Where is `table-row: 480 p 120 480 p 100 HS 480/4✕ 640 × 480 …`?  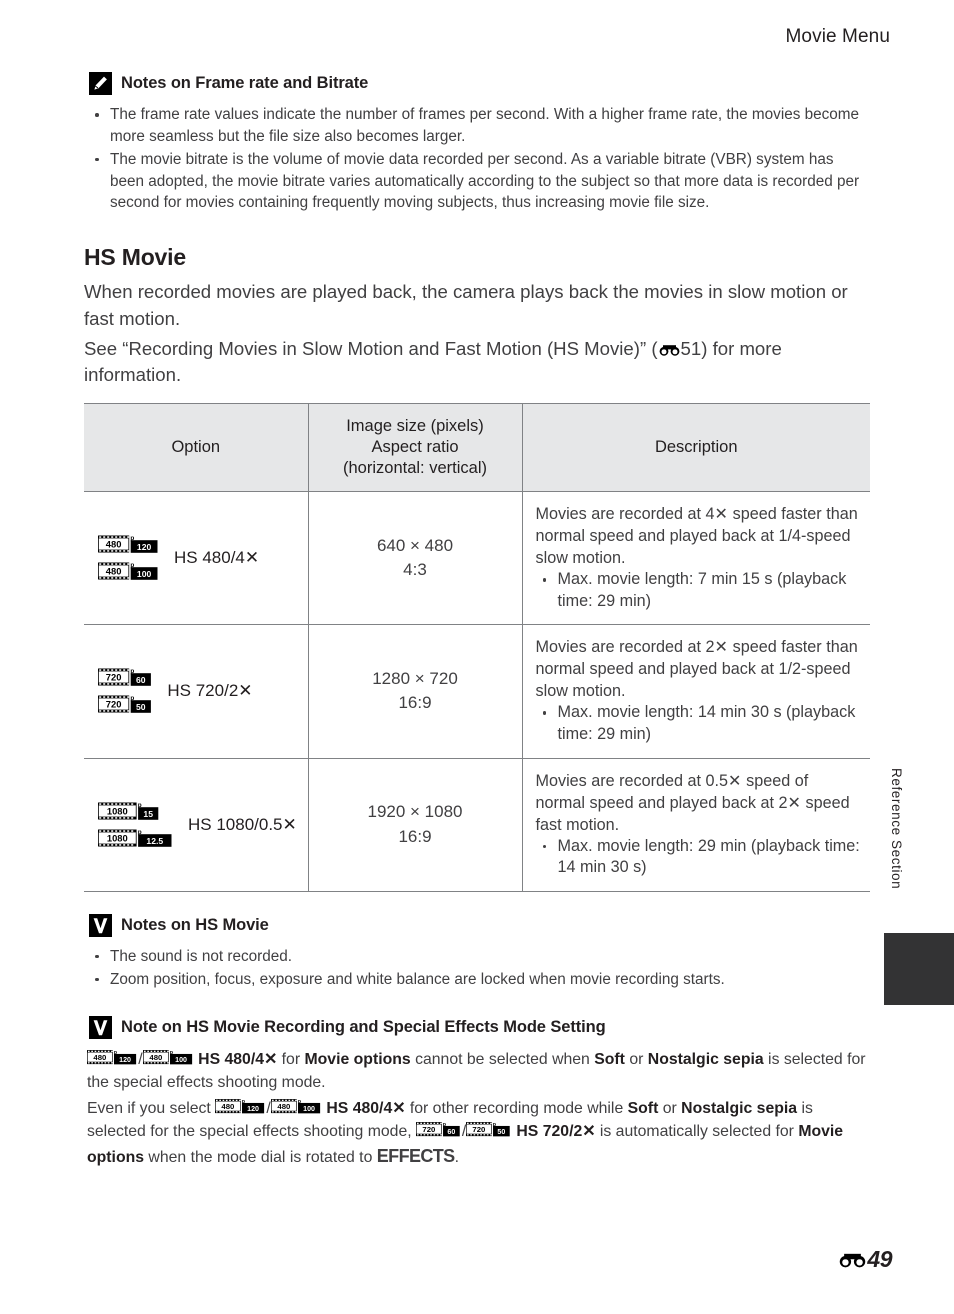 table-row: 480 p 120 480 p 100 HS 480/4✕ 640 × 480 … is located at coordinates (477, 558).